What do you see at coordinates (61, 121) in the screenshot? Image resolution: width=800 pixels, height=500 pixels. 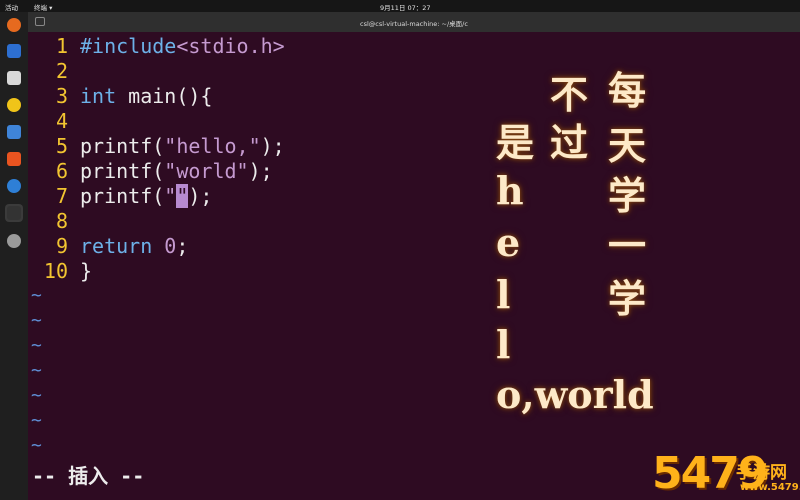 I see `line-number: 4` at bounding box center [61, 121].